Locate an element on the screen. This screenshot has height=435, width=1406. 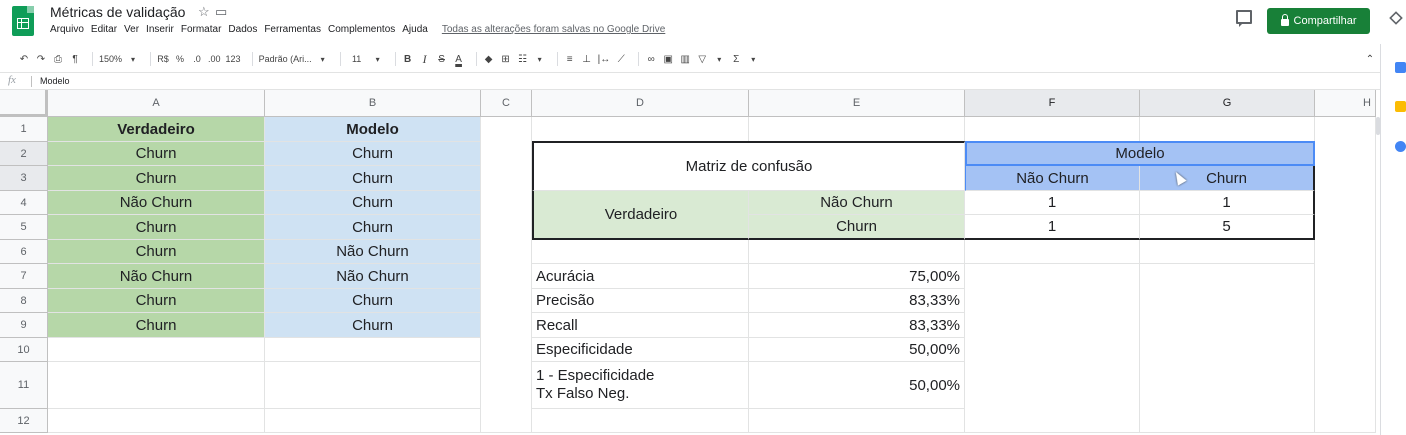
folder-icon: ▭ is located at coordinates (221, 12).